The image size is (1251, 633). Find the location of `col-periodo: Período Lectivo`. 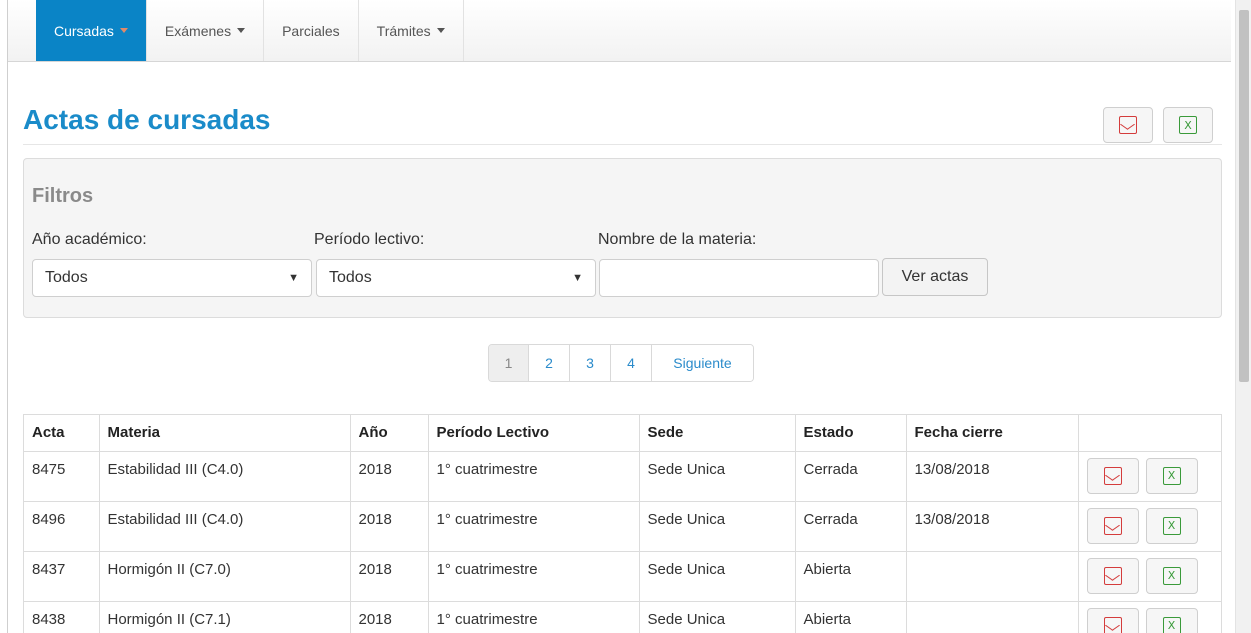

col-periodo: Período Lectivo is located at coordinates (534, 433).